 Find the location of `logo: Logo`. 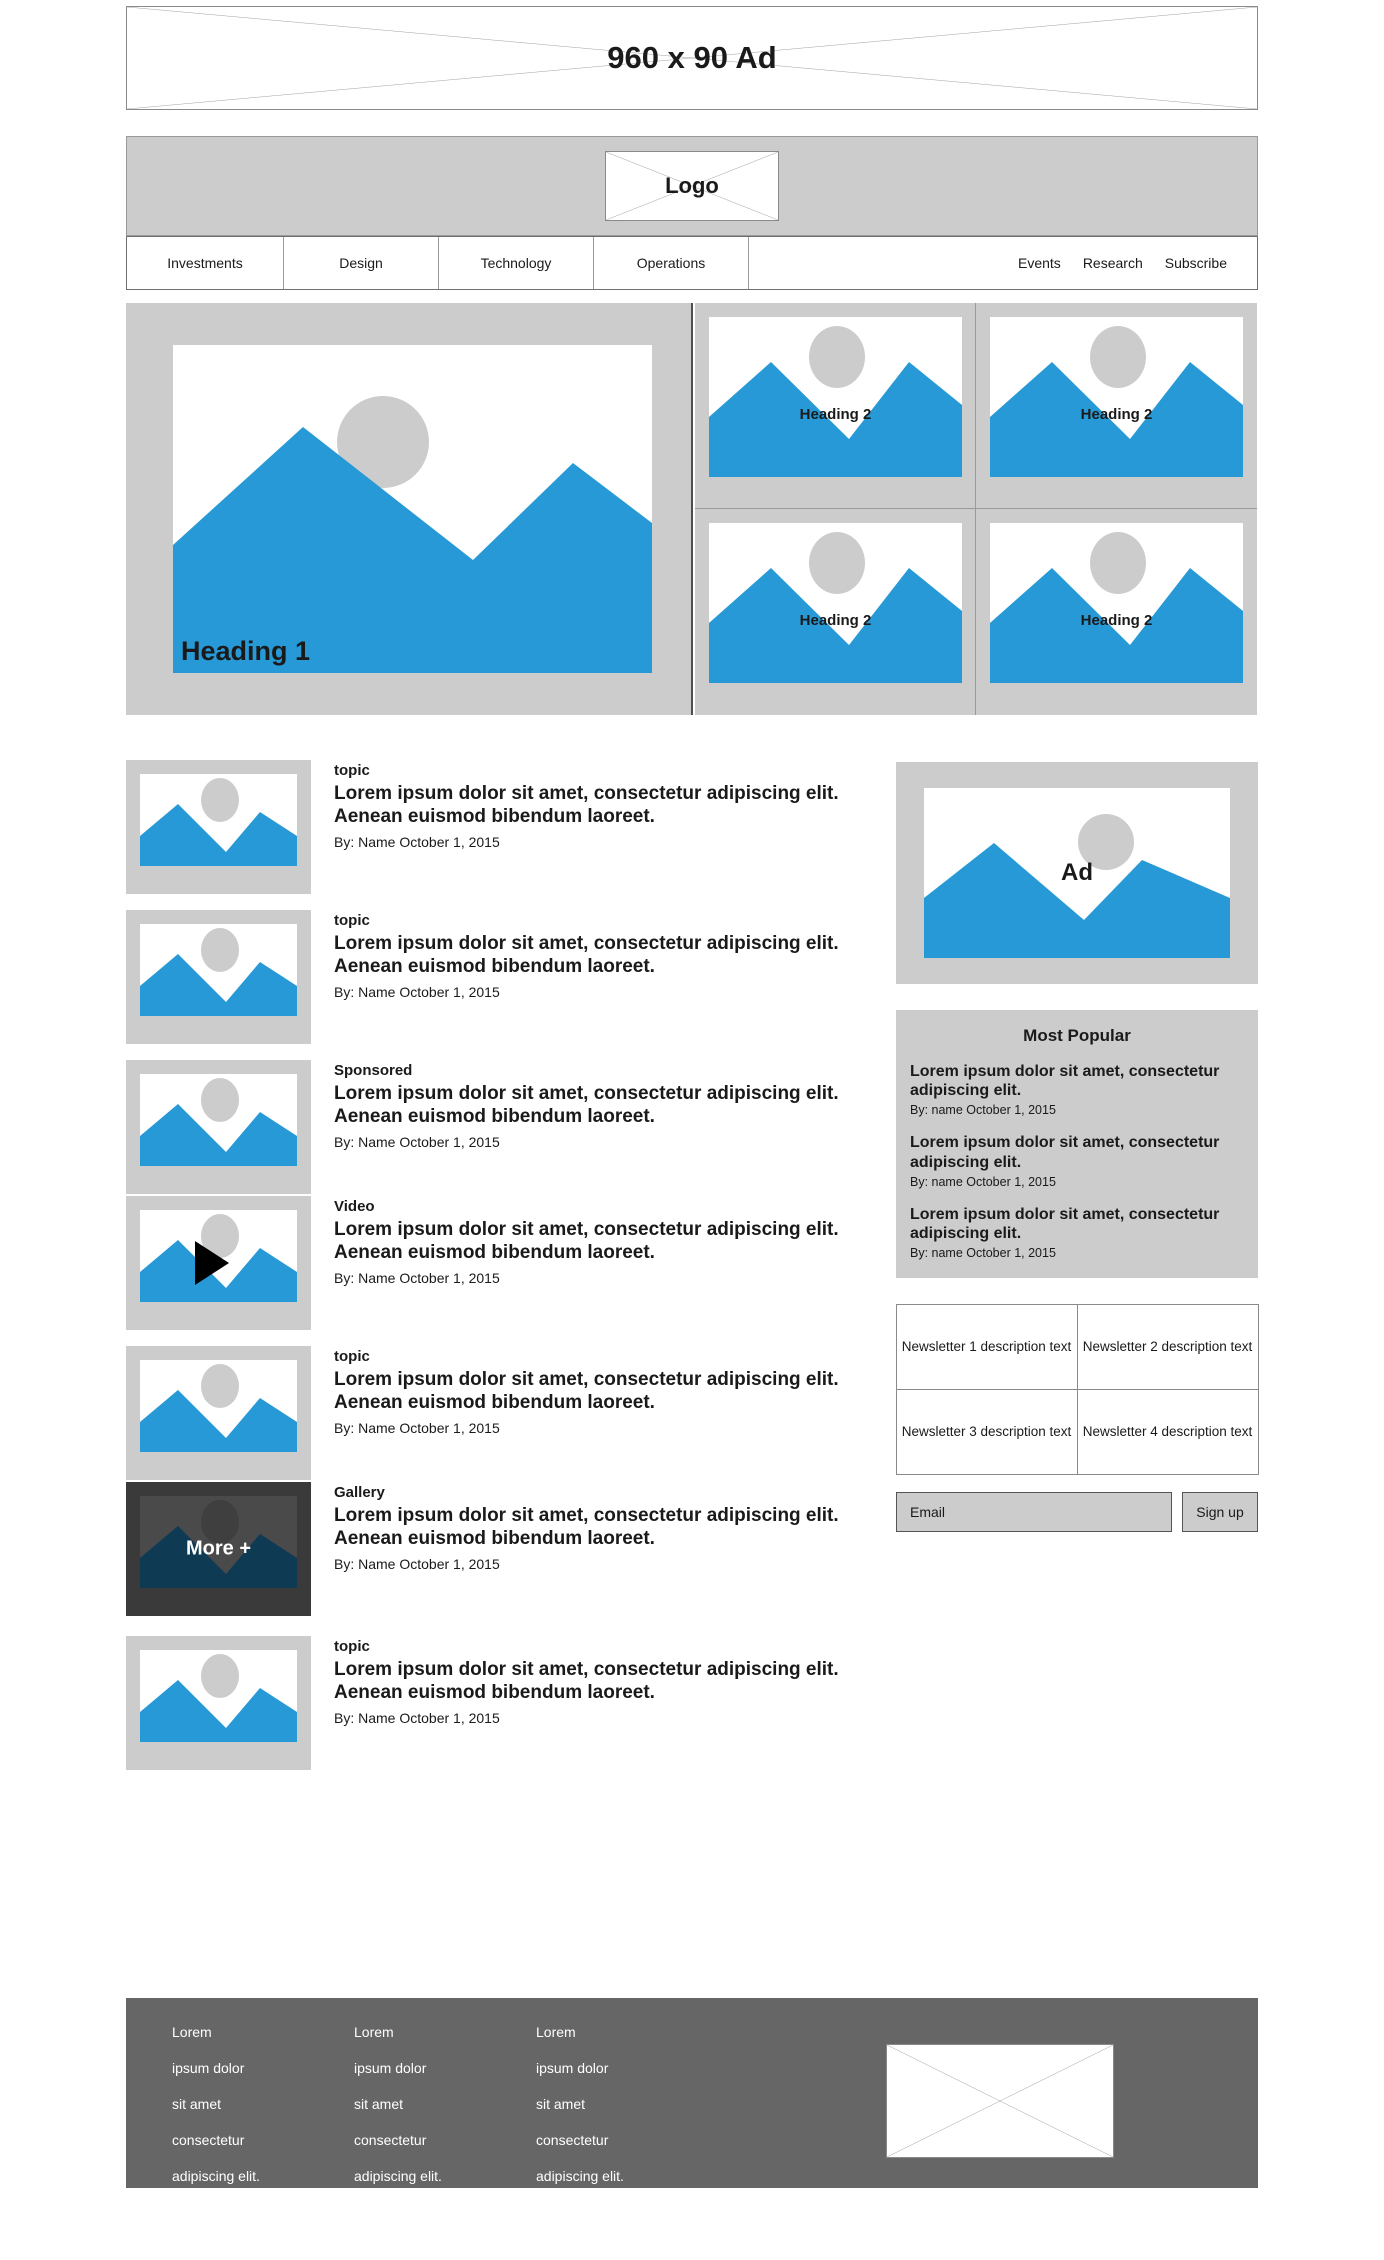

logo: Logo is located at coordinates (692, 186).